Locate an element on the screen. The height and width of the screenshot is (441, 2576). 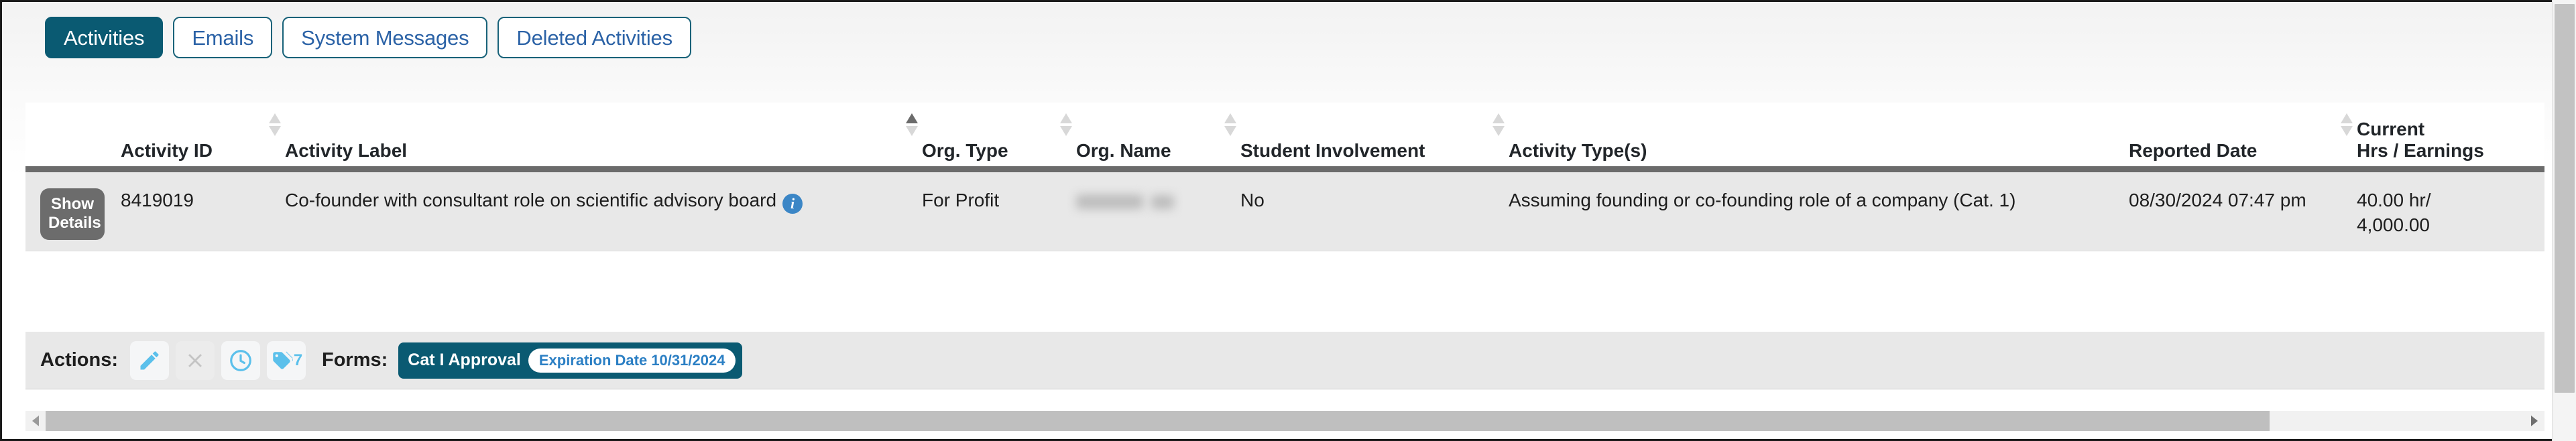
form-name: Cat I Approval is located at coordinates (464, 360).